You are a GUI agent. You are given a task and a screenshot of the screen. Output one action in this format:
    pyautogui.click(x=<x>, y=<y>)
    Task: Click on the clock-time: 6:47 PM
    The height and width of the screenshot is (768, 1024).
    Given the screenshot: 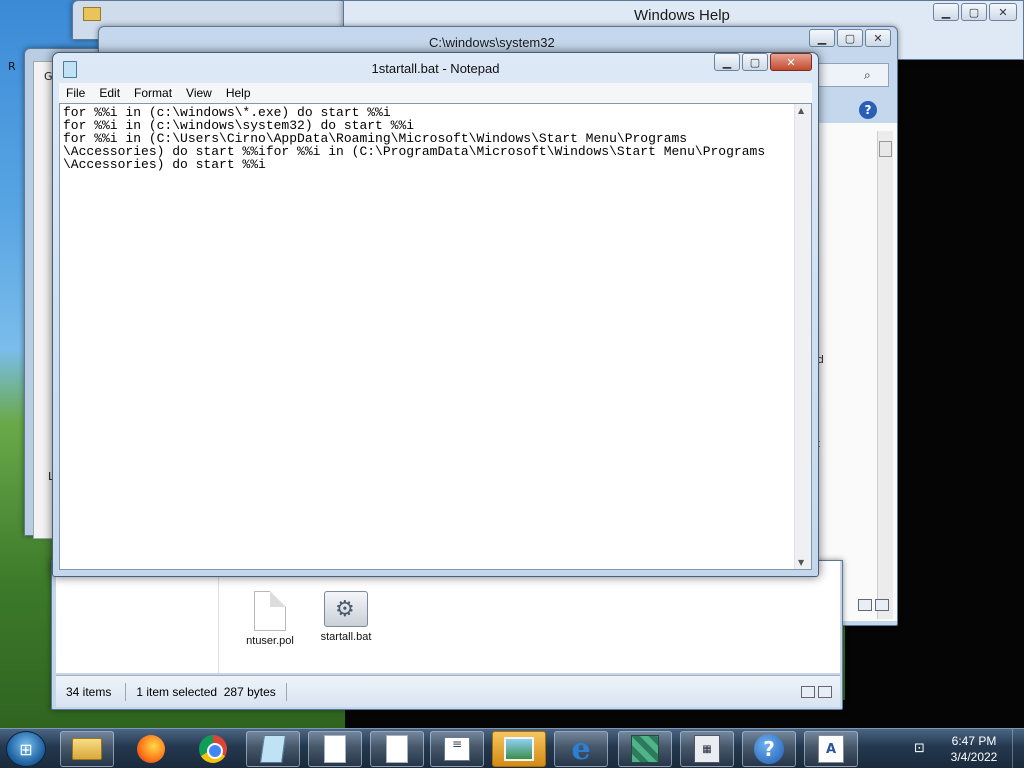 What is the action you would take?
    pyautogui.click(x=974, y=741)
    